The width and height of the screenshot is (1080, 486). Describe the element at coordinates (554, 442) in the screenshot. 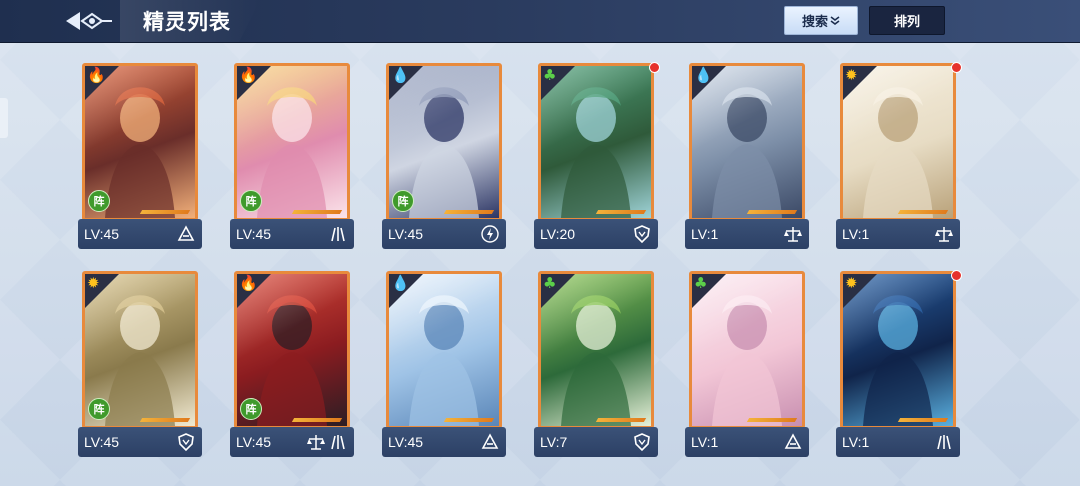

I see `level-label: LV:7` at that location.